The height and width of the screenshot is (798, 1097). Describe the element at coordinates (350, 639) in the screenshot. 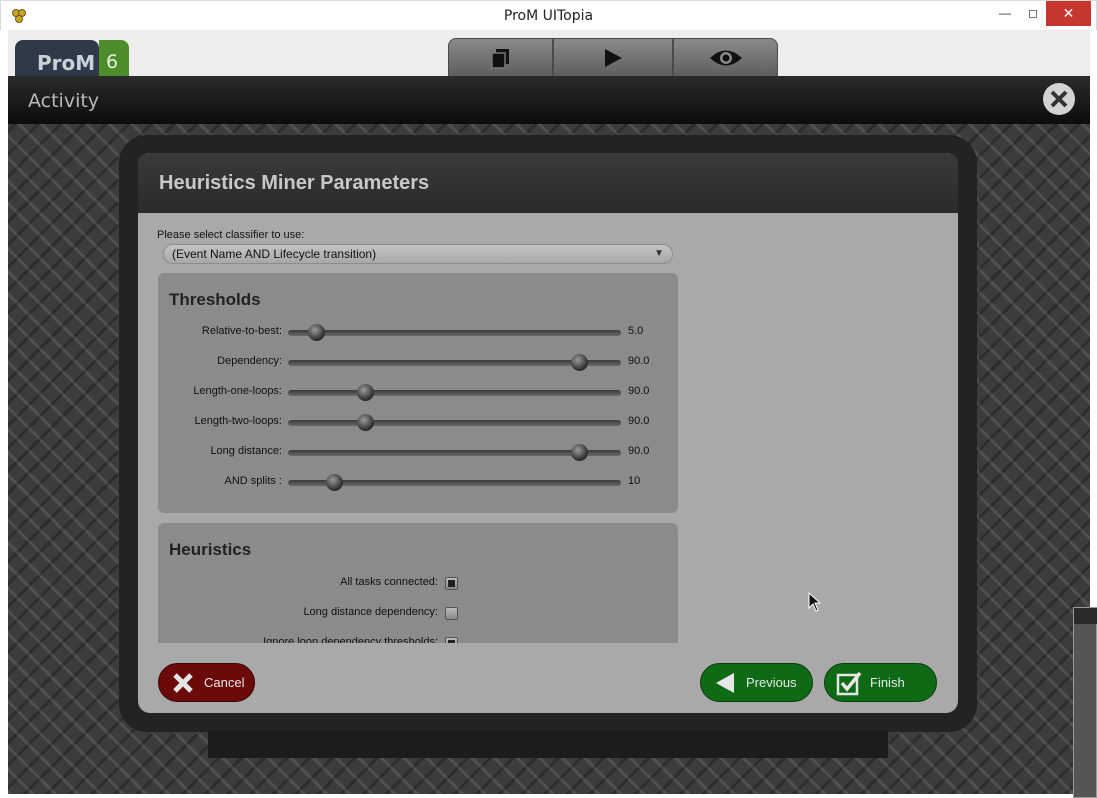

I see `heuristic-option-label: Ignore loop dependency thresholds:` at that location.